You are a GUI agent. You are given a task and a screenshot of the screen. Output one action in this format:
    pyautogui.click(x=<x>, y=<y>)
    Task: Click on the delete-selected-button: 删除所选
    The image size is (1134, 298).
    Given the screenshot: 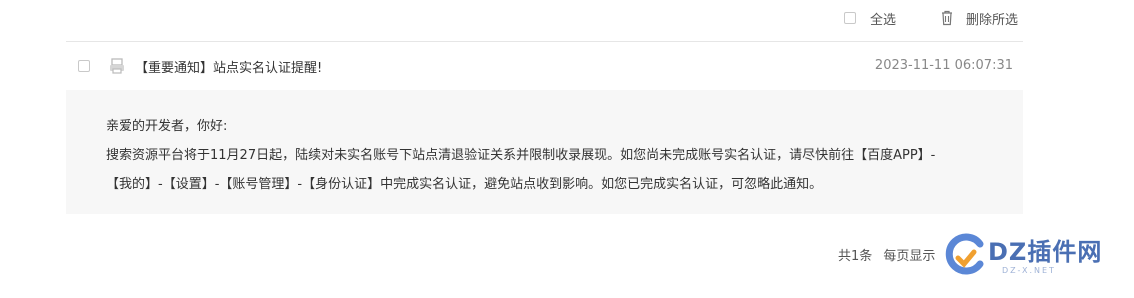 What is the action you would take?
    pyautogui.click(x=979, y=18)
    